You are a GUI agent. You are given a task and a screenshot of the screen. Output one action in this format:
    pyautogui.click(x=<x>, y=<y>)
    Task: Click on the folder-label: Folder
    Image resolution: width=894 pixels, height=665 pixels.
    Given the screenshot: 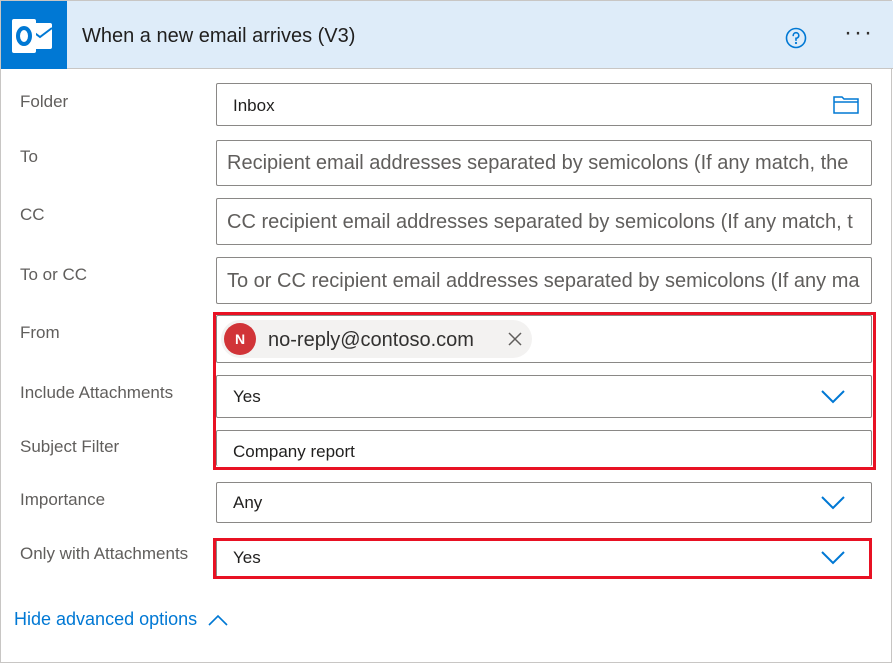 What is the action you would take?
    pyautogui.click(x=44, y=101)
    